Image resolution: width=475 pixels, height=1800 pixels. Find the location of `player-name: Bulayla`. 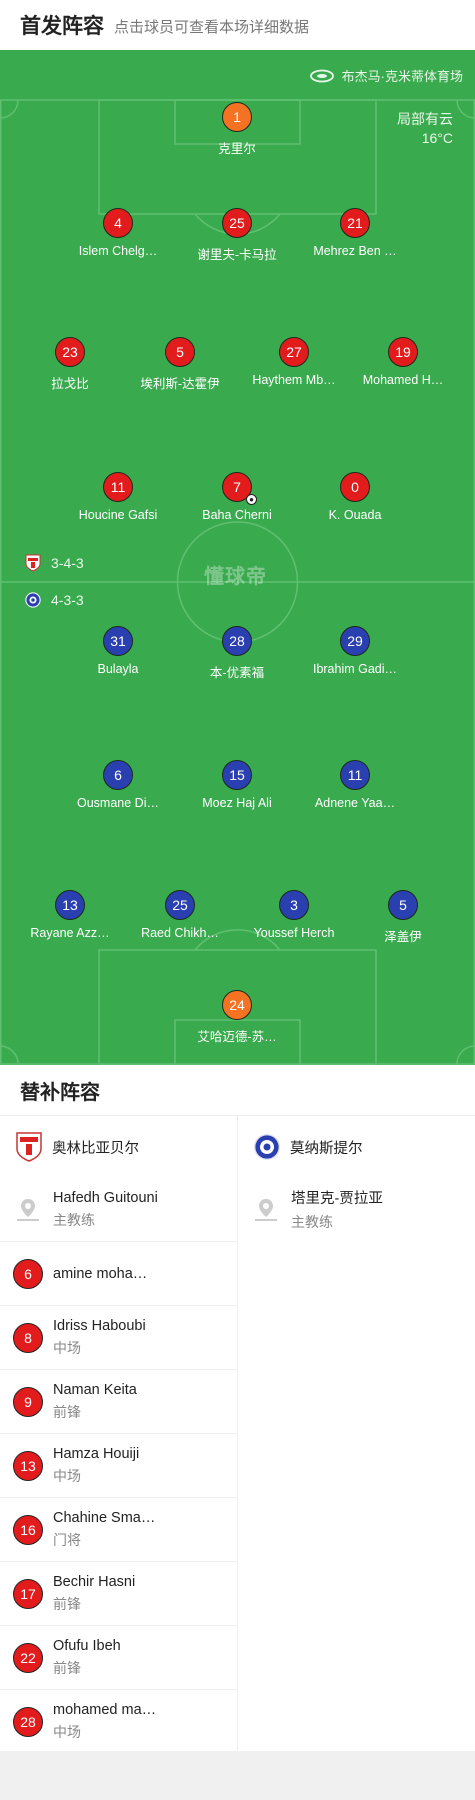

player-name: Bulayla is located at coordinates (118, 669).